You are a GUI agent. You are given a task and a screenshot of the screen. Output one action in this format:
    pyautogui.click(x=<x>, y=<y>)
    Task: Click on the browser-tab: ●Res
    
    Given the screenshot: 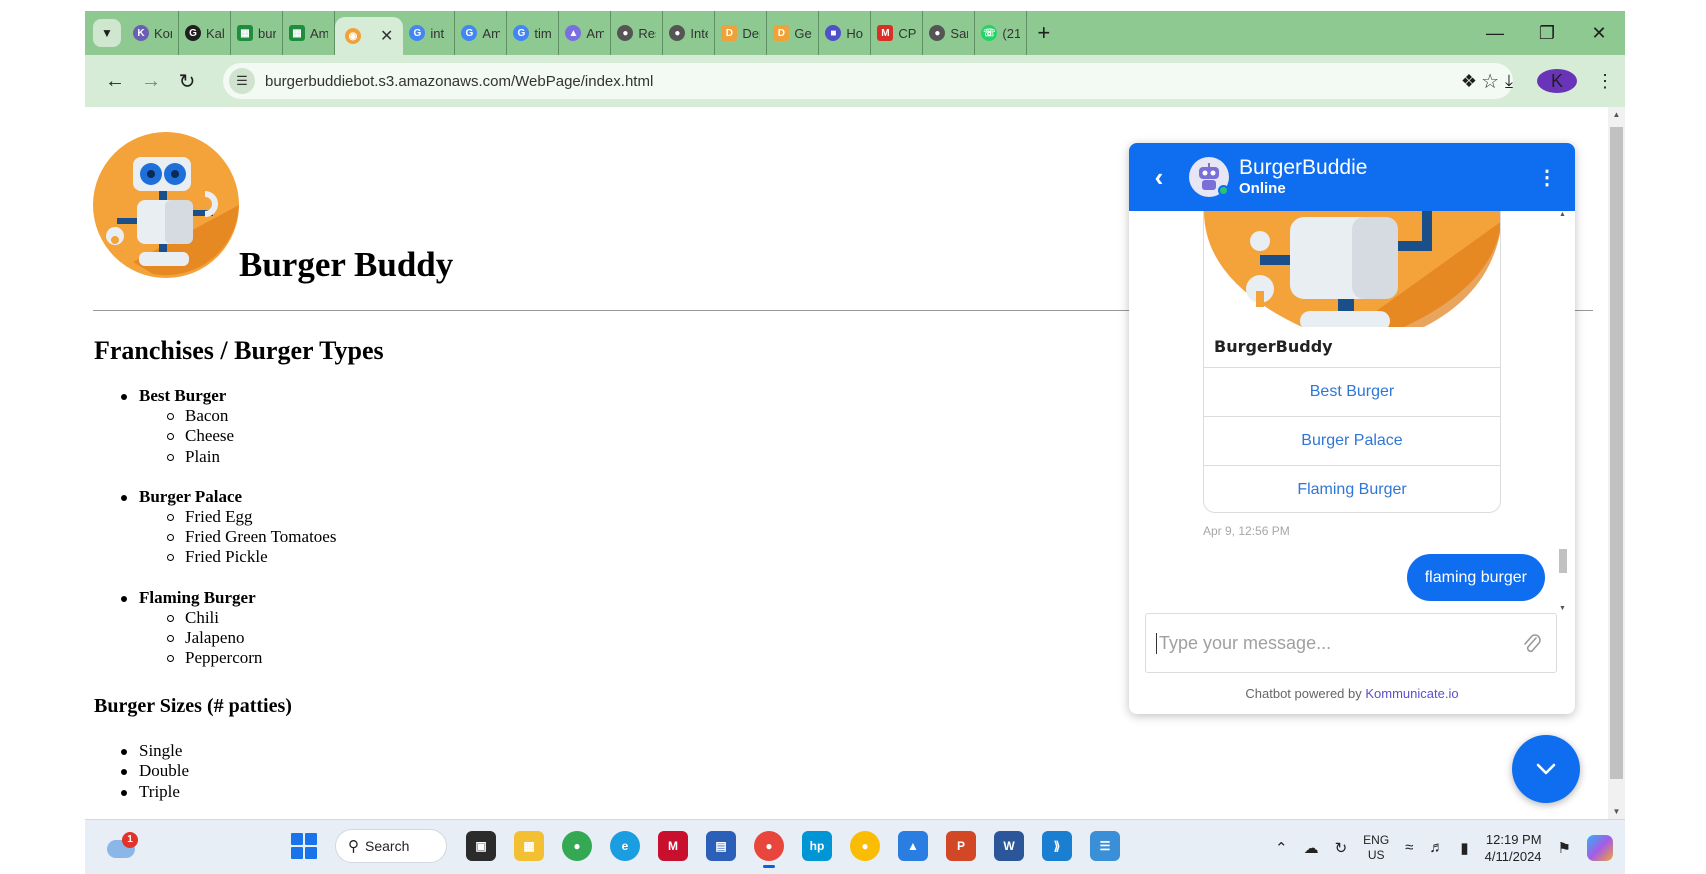 What is the action you would take?
    pyautogui.click(x=637, y=33)
    